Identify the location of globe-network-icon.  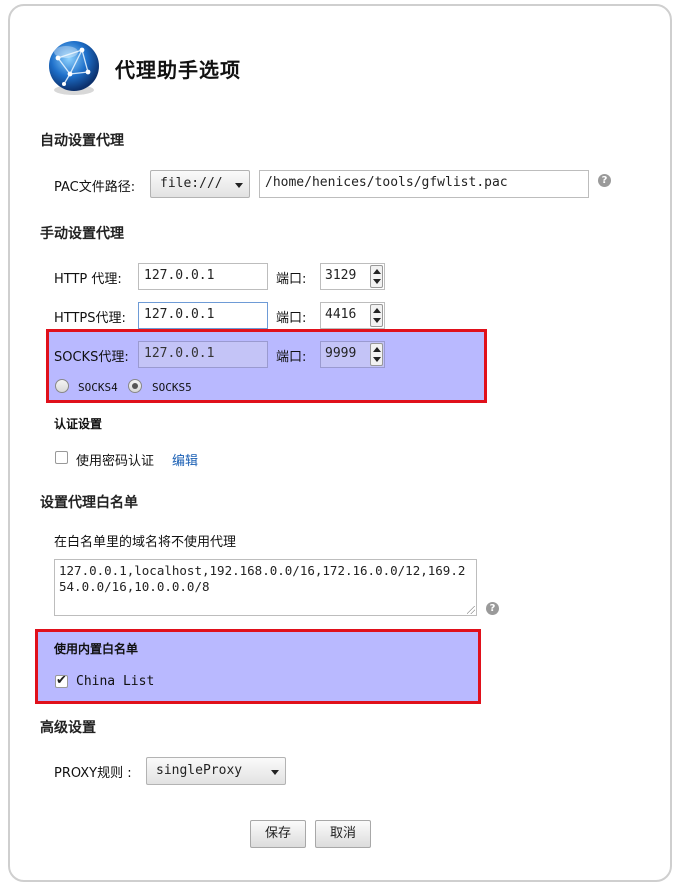
(74, 68).